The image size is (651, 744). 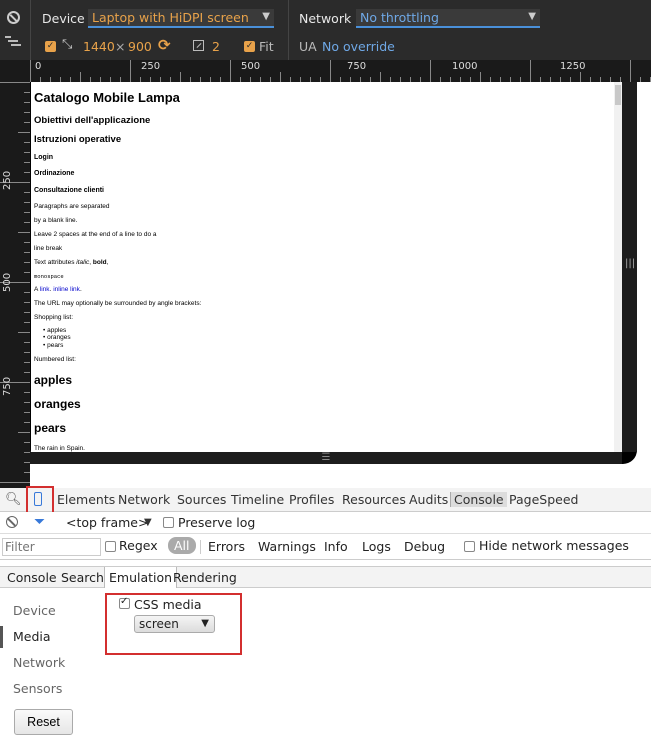 I want to click on ruler-label: 1000, so click(x=465, y=66).